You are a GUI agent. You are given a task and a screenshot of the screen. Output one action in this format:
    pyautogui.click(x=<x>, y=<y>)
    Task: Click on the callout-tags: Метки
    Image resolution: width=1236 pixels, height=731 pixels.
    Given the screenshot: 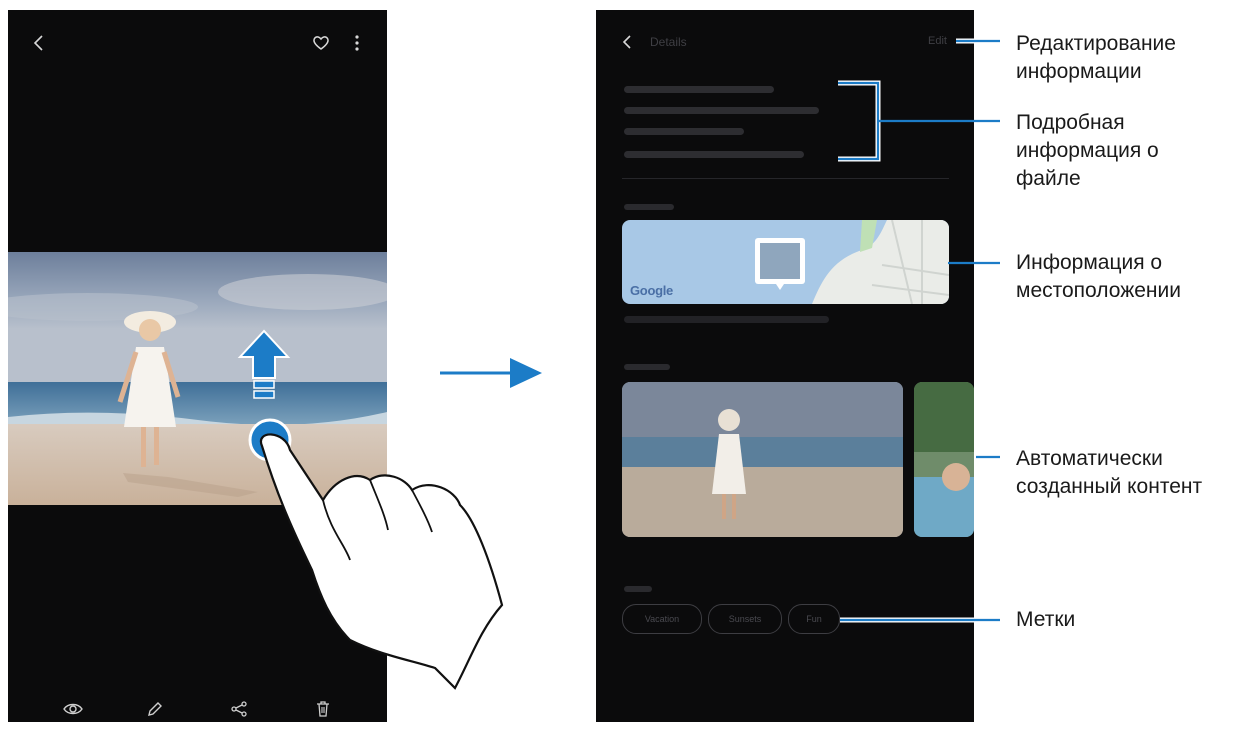 What is the action you would take?
    pyautogui.click(x=1046, y=619)
    